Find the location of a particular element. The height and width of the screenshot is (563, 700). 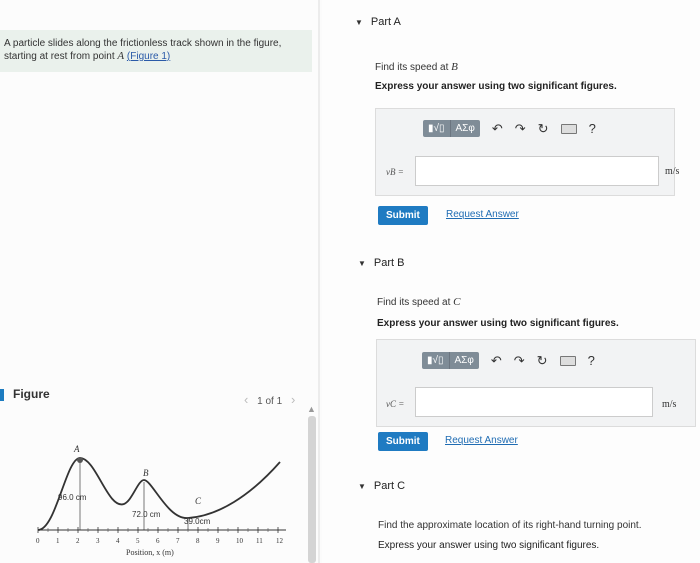

x-tick-label: 6 is located at coordinates (158, 541).